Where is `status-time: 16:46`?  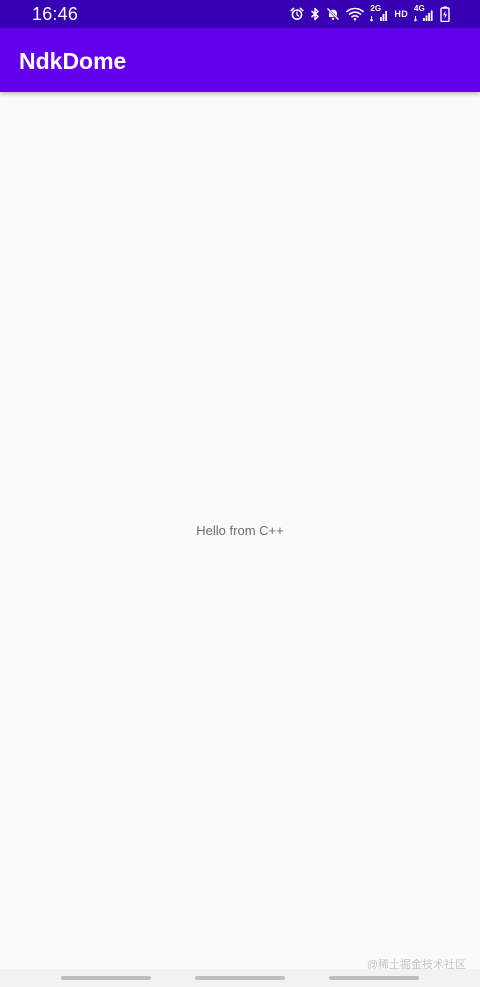
status-time: 16:46 is located at coordinates (55, 14).